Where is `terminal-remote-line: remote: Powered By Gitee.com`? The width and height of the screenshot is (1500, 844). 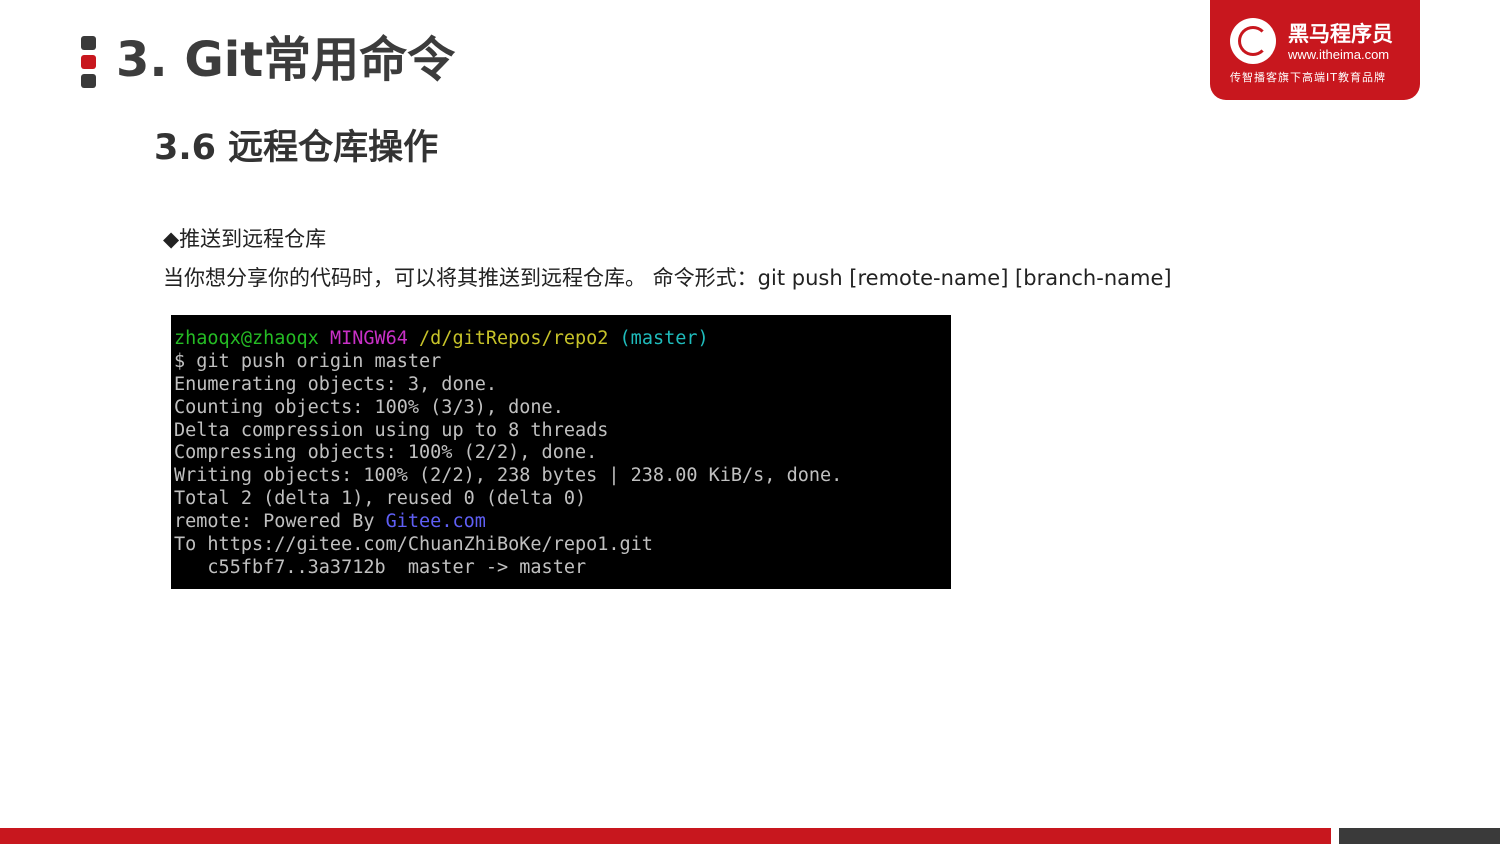 terminal-remote-line: remote: Powered By Gitee.com is located at coordinates (562, 522).